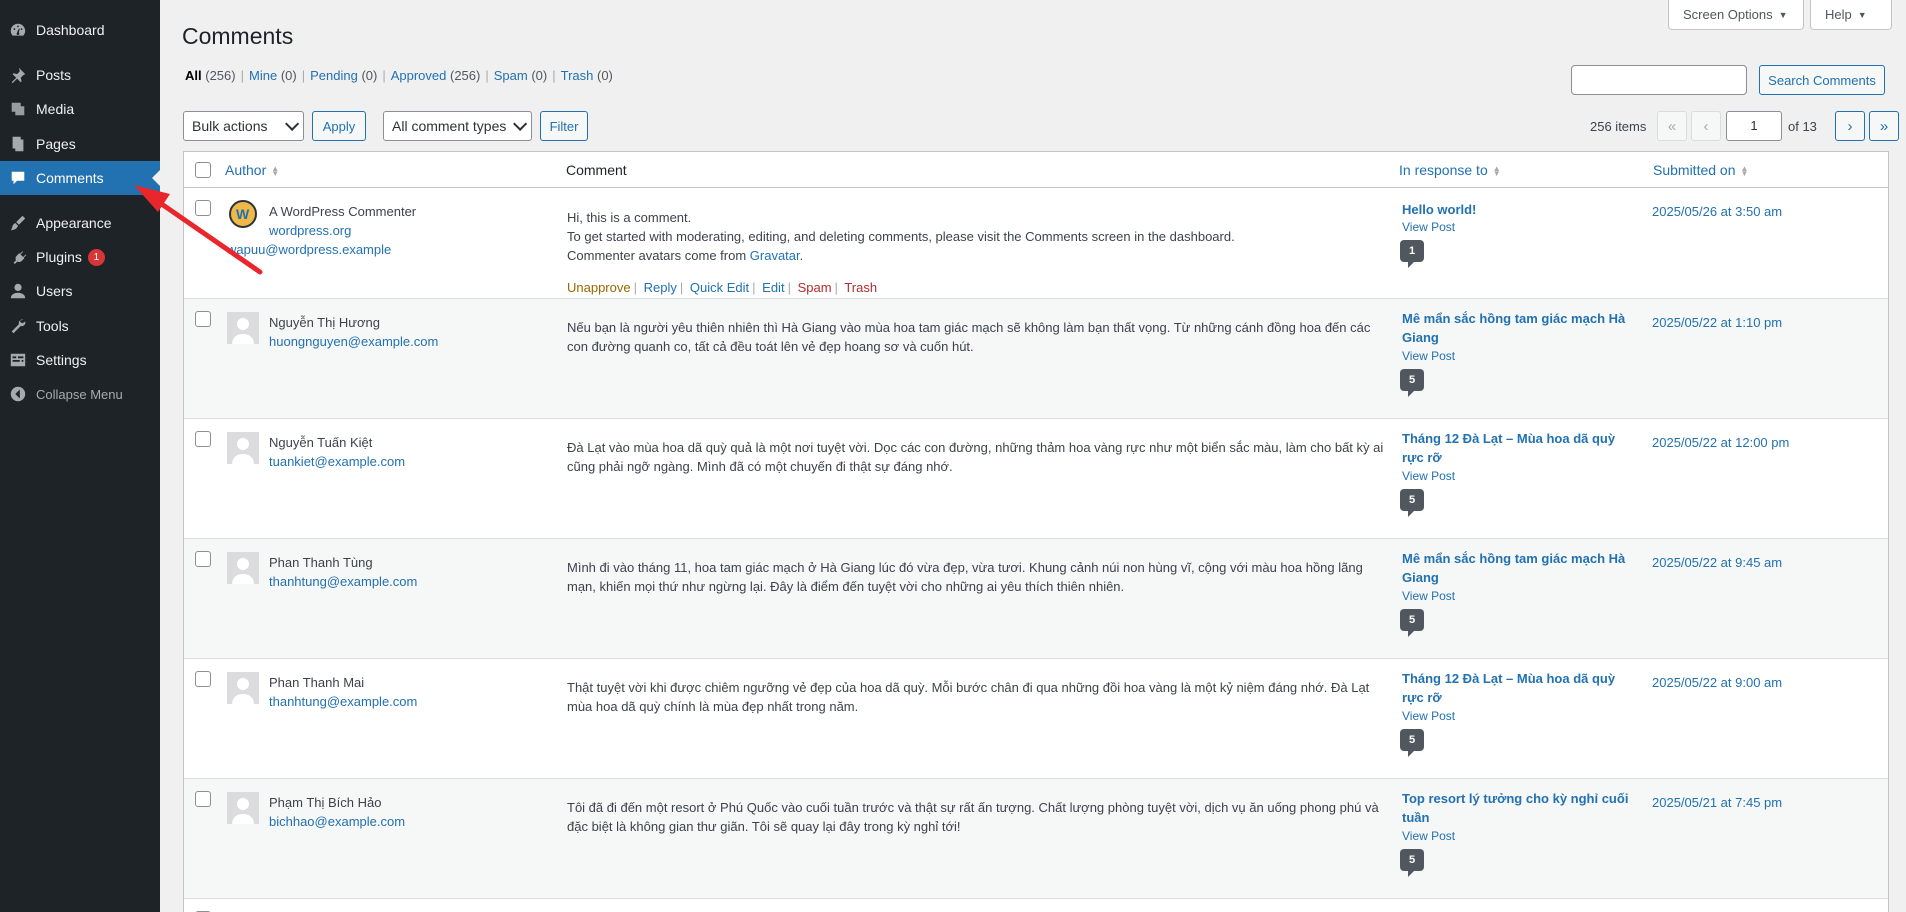  What do you see at coordinates (1517, 209) in the screenshot?
I see `response-post-link: Hello world!` at bounding box center [1517, 209].